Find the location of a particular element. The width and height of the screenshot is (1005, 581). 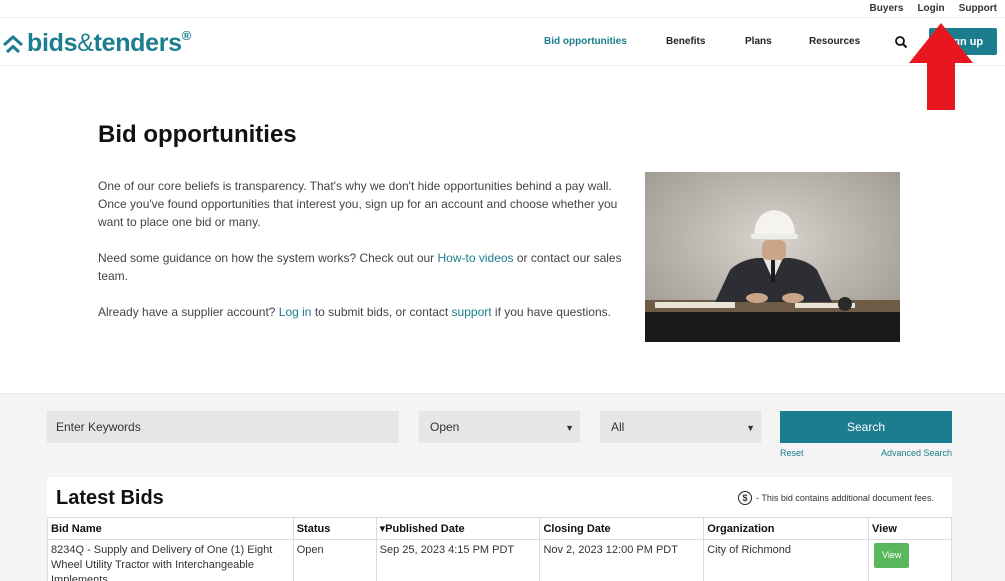

published-cell: Sep 25, 2023 4:15 PM PDT is located at coordinates (458, 560).